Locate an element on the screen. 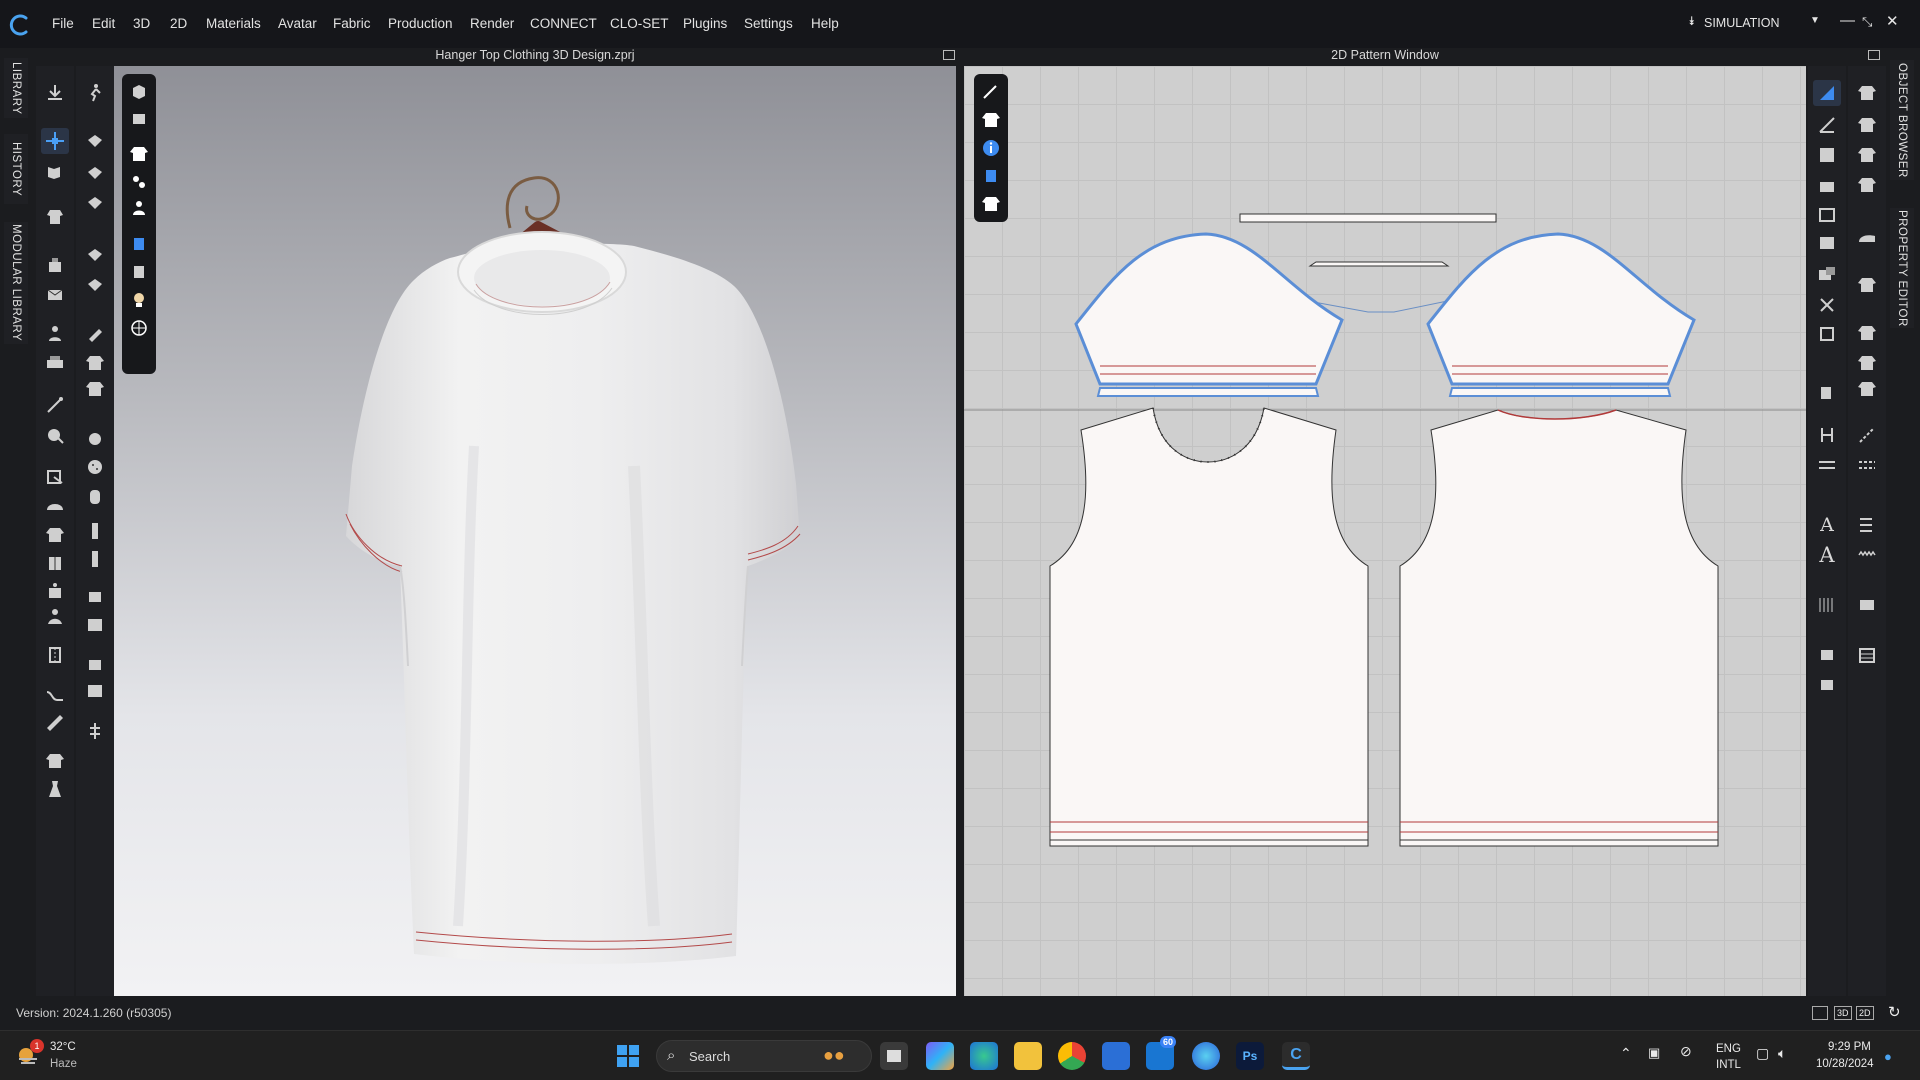  taskbar-search-input: ⌕ Search ●● is located at coordinates (764, 1056).